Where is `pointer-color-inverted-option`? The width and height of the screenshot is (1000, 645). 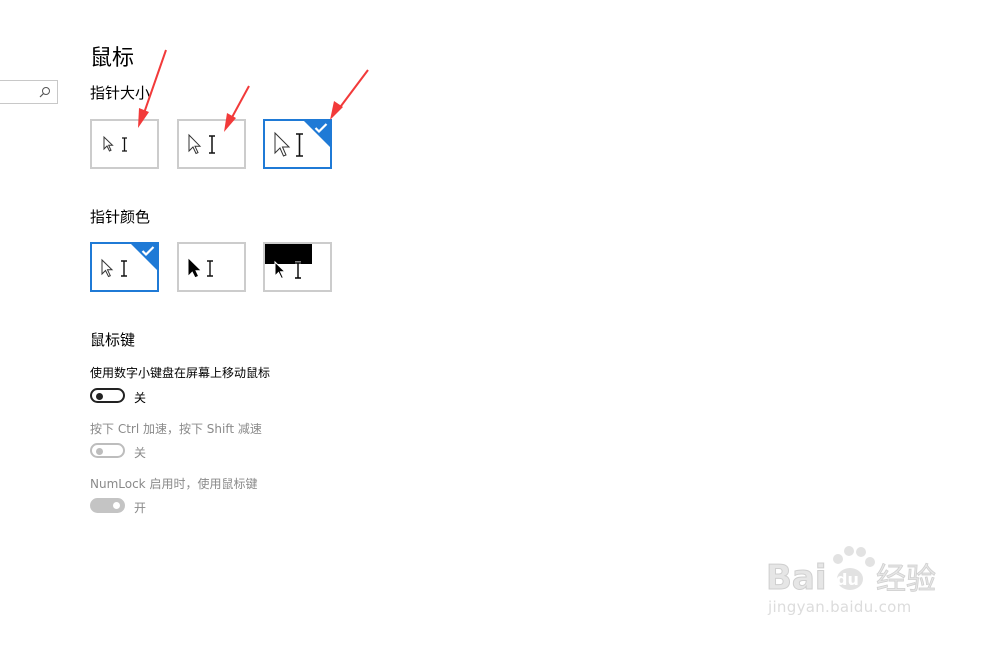
pointer-color-inverted-option is located at coordinates (297, 267).